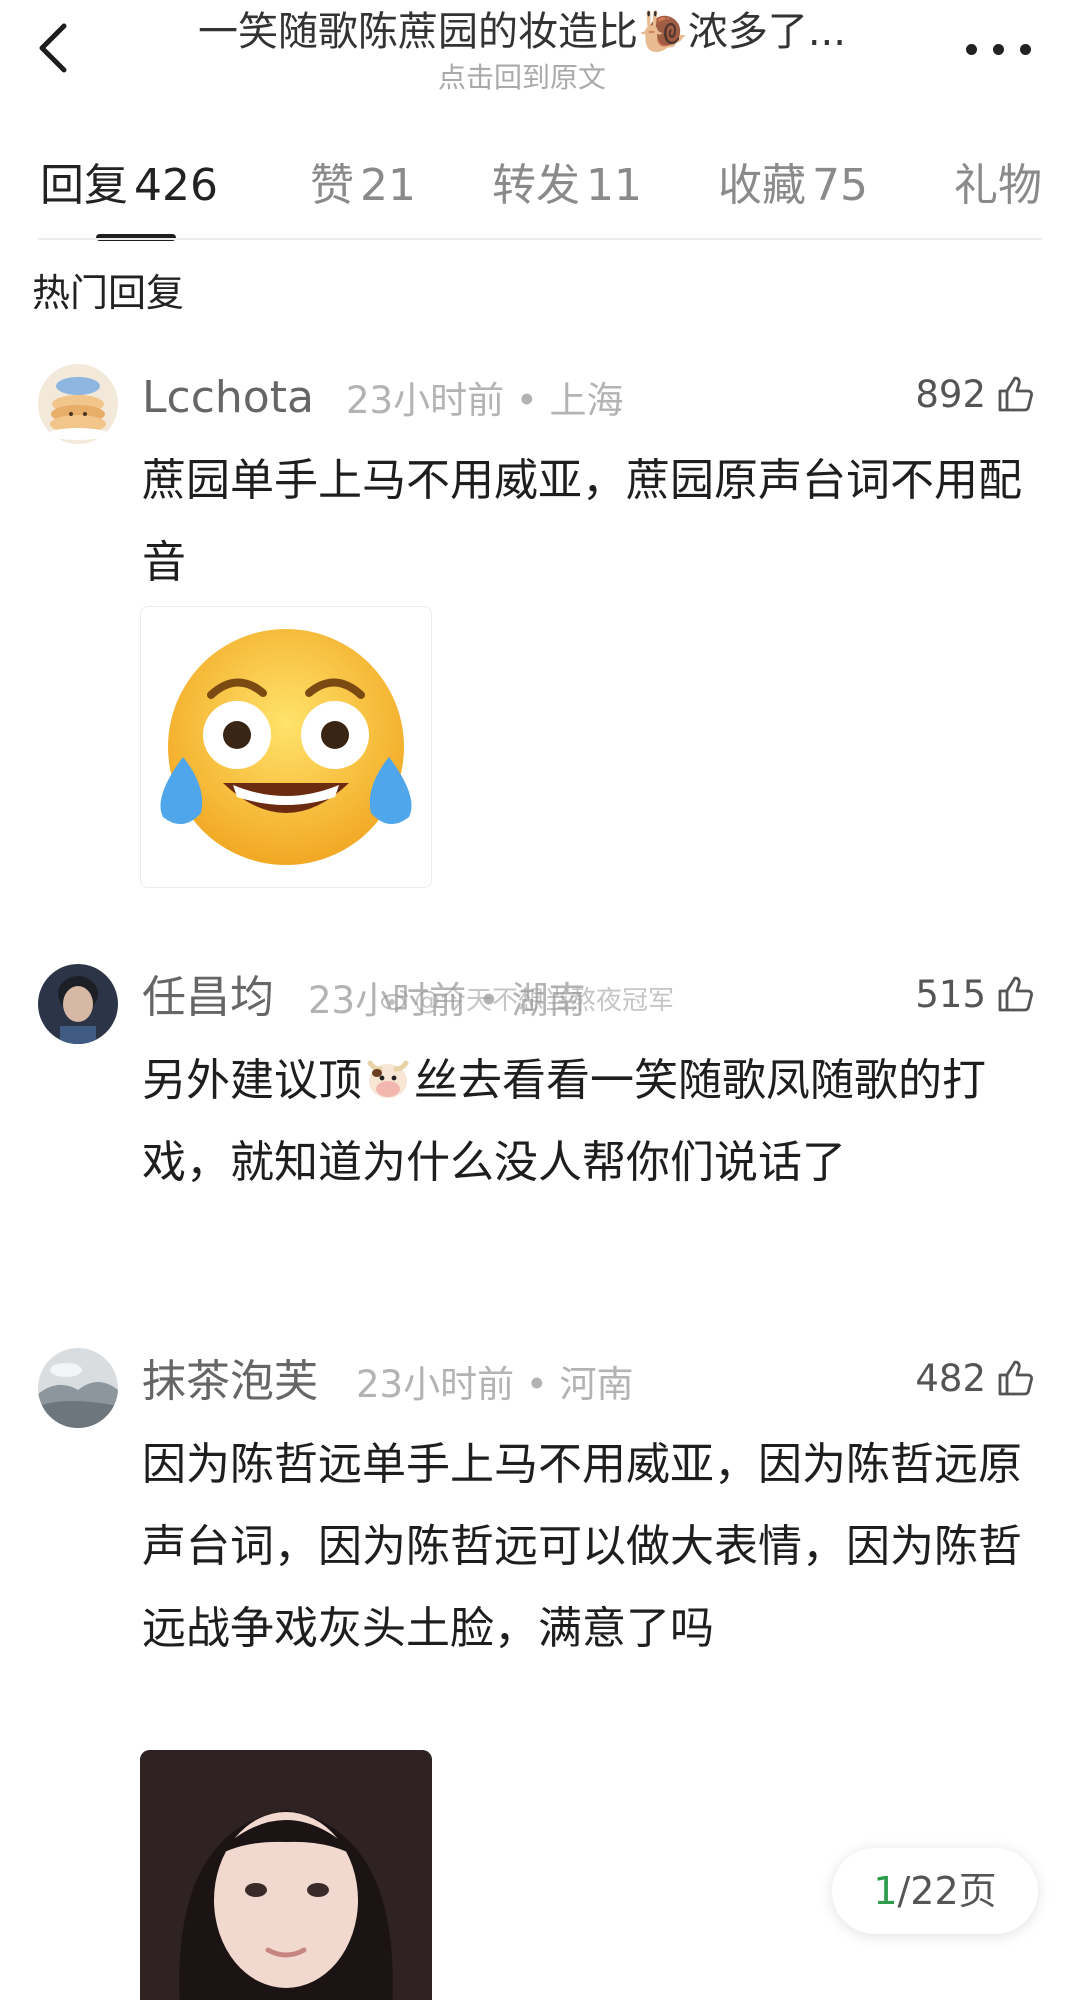  Describe the element at coordinates (947, 1891) in the screenshot. I see `total-pages: /22页` at that location.